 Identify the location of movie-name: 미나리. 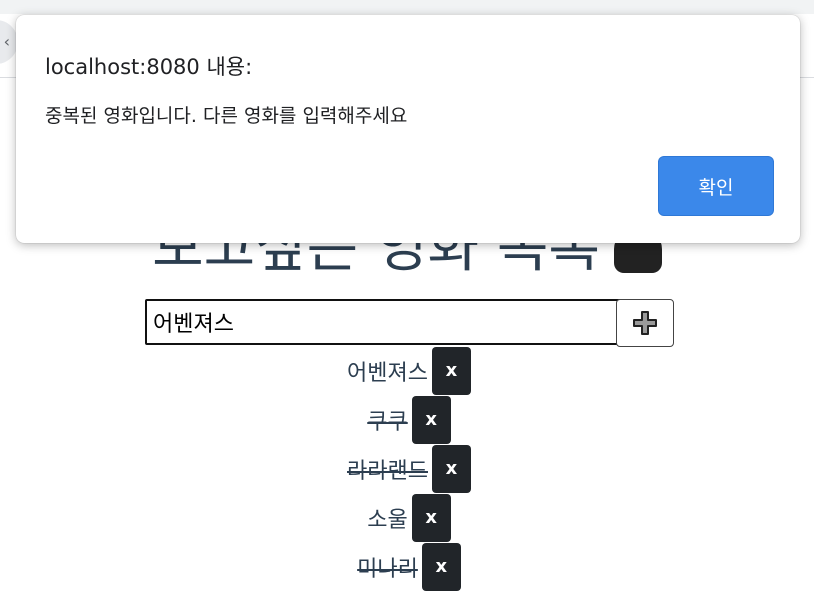
(387, 567).